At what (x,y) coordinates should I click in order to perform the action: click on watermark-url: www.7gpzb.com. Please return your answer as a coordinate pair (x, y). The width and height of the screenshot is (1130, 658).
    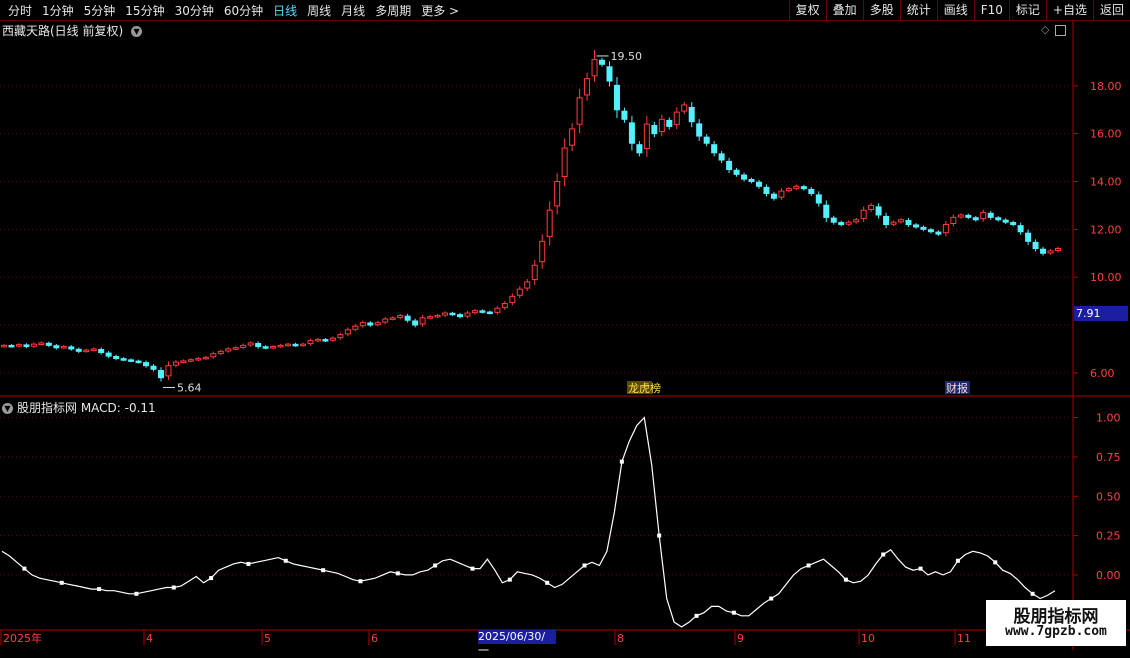
    Looking at the image, I should click on (1056, 631).